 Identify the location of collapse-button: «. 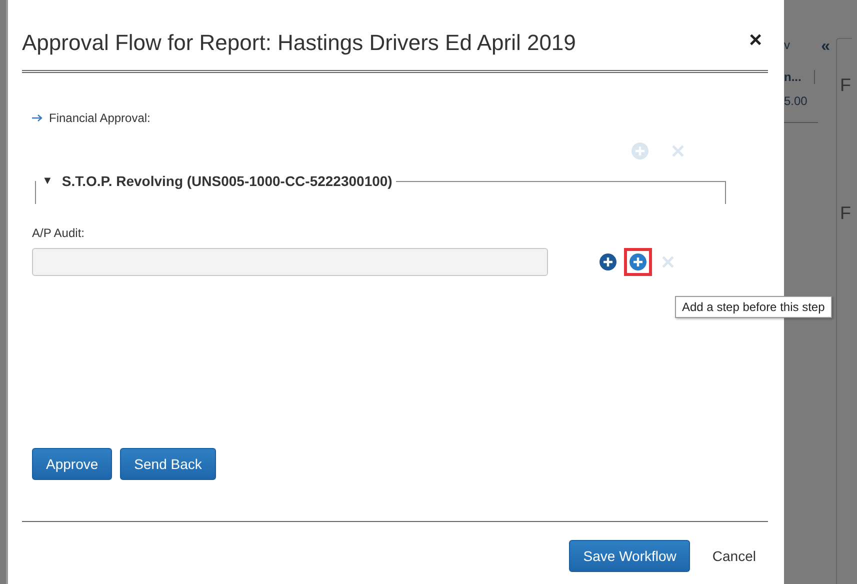
(825, 47).